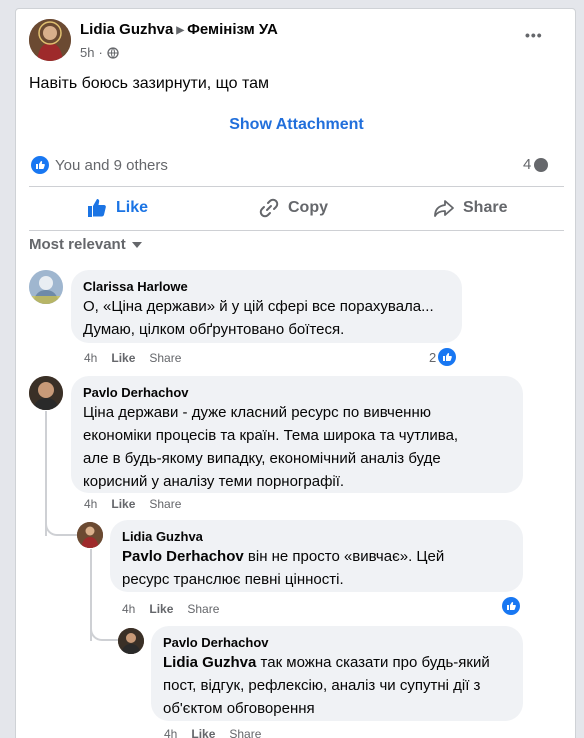 This screenshot has width=584, height=738. What do you see at coordinates (126, 29) in the screenshot?
I see `author-name: Lidia Guzhva` at bounding box center [126, 29].